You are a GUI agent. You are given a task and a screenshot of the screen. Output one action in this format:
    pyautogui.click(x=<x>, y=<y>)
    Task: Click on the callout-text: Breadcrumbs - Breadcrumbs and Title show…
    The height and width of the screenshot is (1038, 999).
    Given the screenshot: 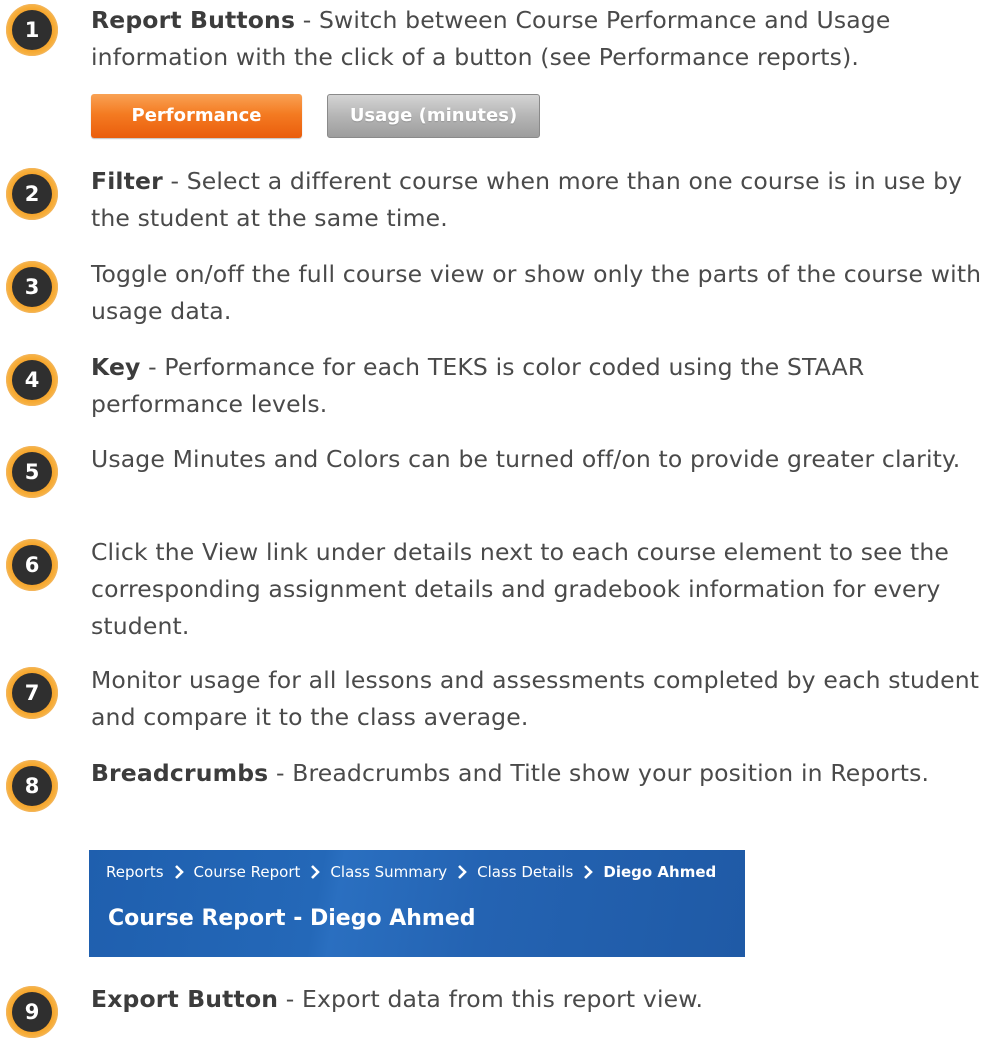 What is the action you would take?
    pyautogui.click(x=538, y=773)
    